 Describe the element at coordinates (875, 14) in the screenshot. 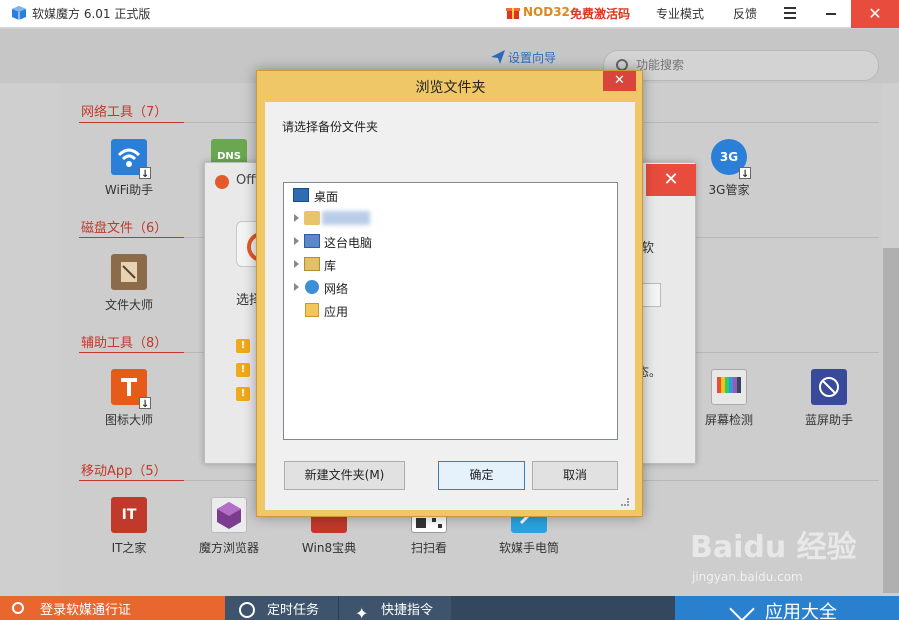

I see `window-close-button: ✕` at that location.